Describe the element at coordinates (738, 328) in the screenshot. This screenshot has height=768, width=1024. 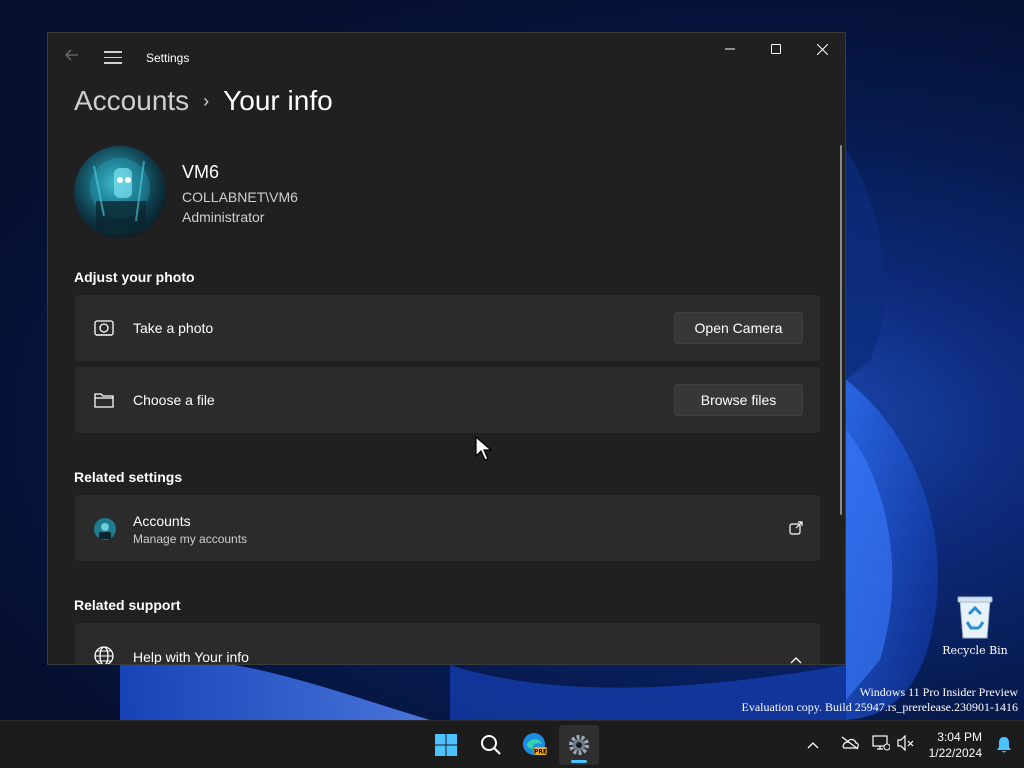
I see `open-camera-button: Open Camera` at that location.